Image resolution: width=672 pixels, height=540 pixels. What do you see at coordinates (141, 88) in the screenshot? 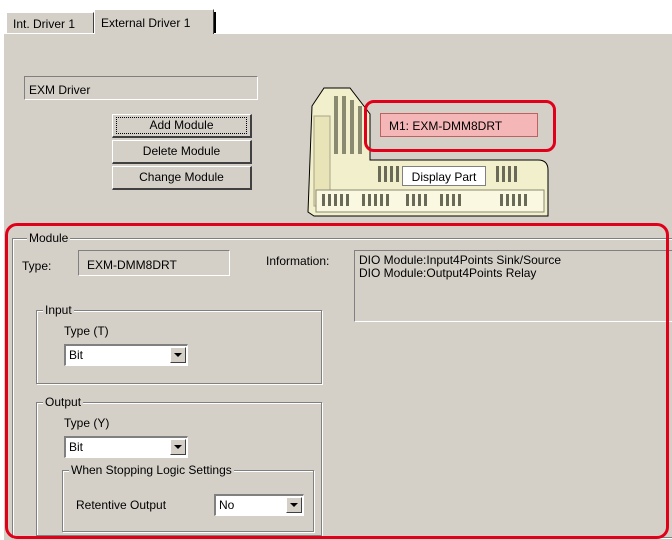
I see `driver-name-field: EXM Driver` at bounding box center [141, 88].